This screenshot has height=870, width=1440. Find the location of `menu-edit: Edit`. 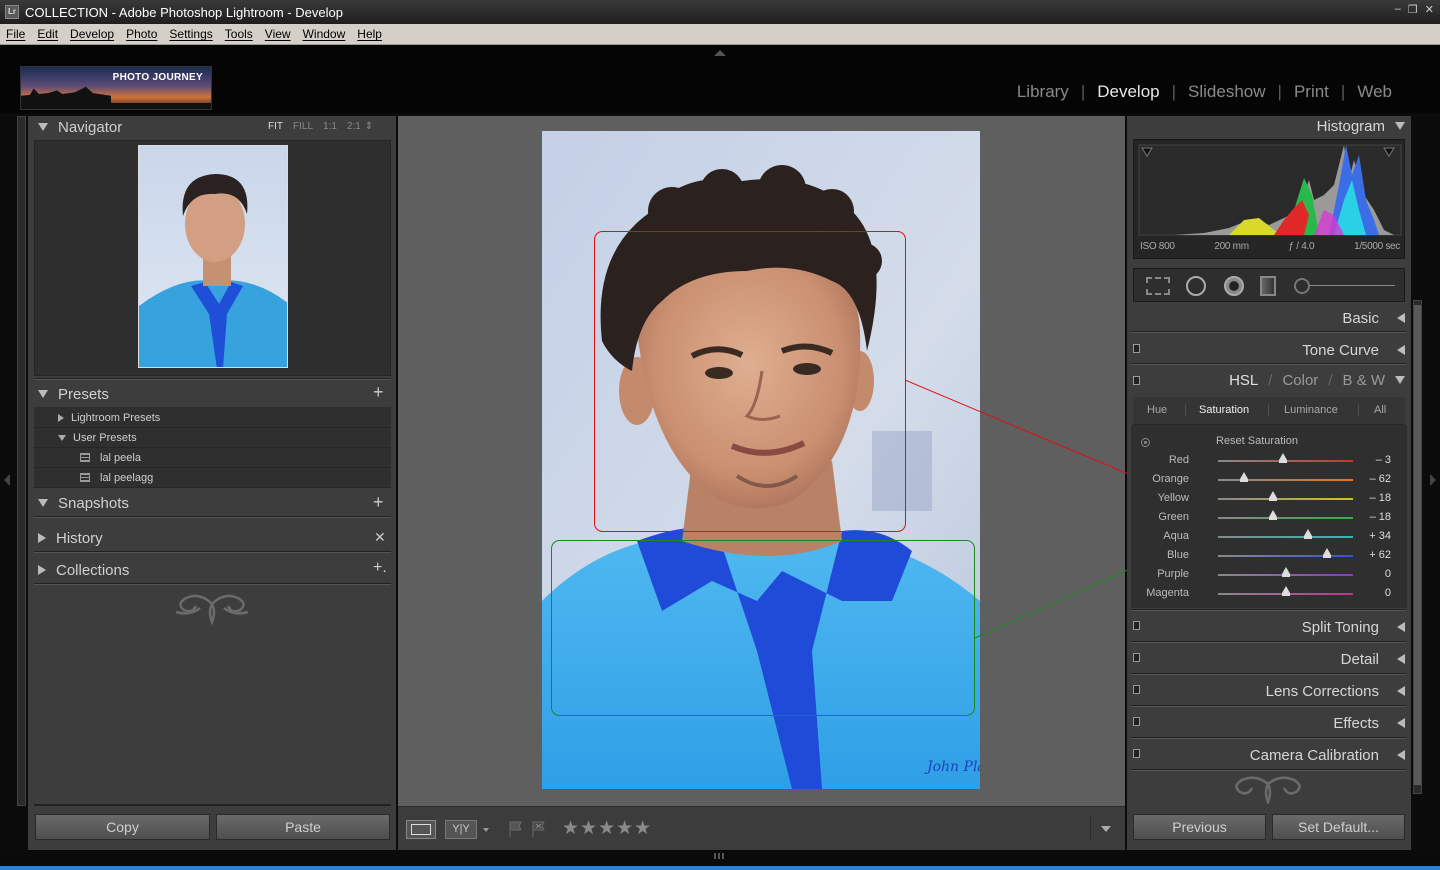

menu-edit: Edit is located at coordinates (47, 34).